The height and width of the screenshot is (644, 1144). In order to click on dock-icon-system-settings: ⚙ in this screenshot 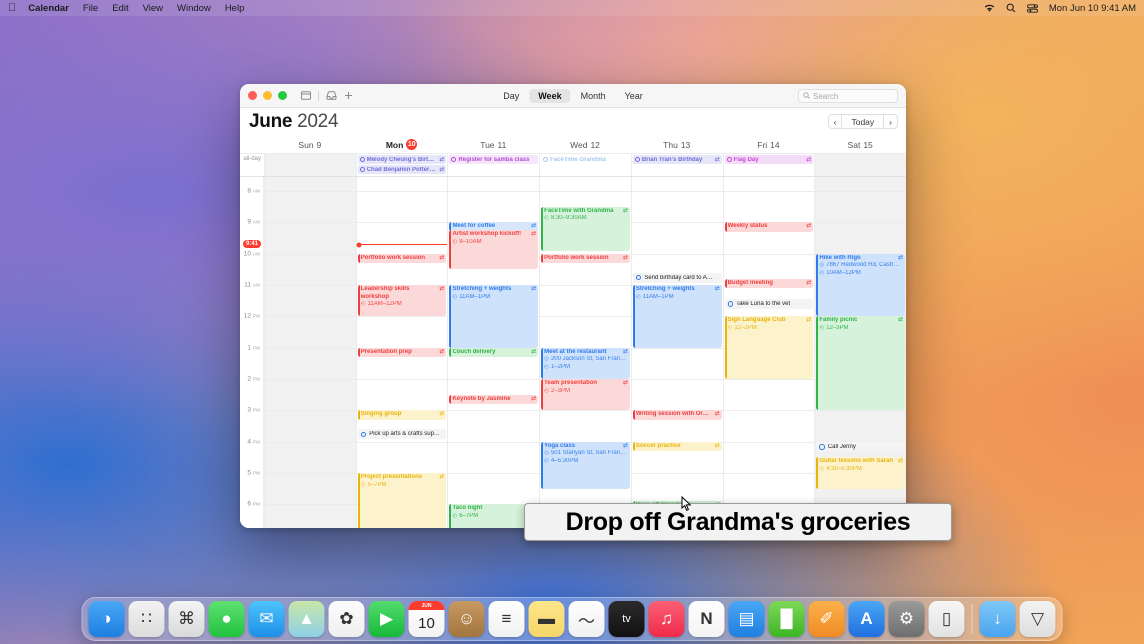, I will do `click(906, 619)`.